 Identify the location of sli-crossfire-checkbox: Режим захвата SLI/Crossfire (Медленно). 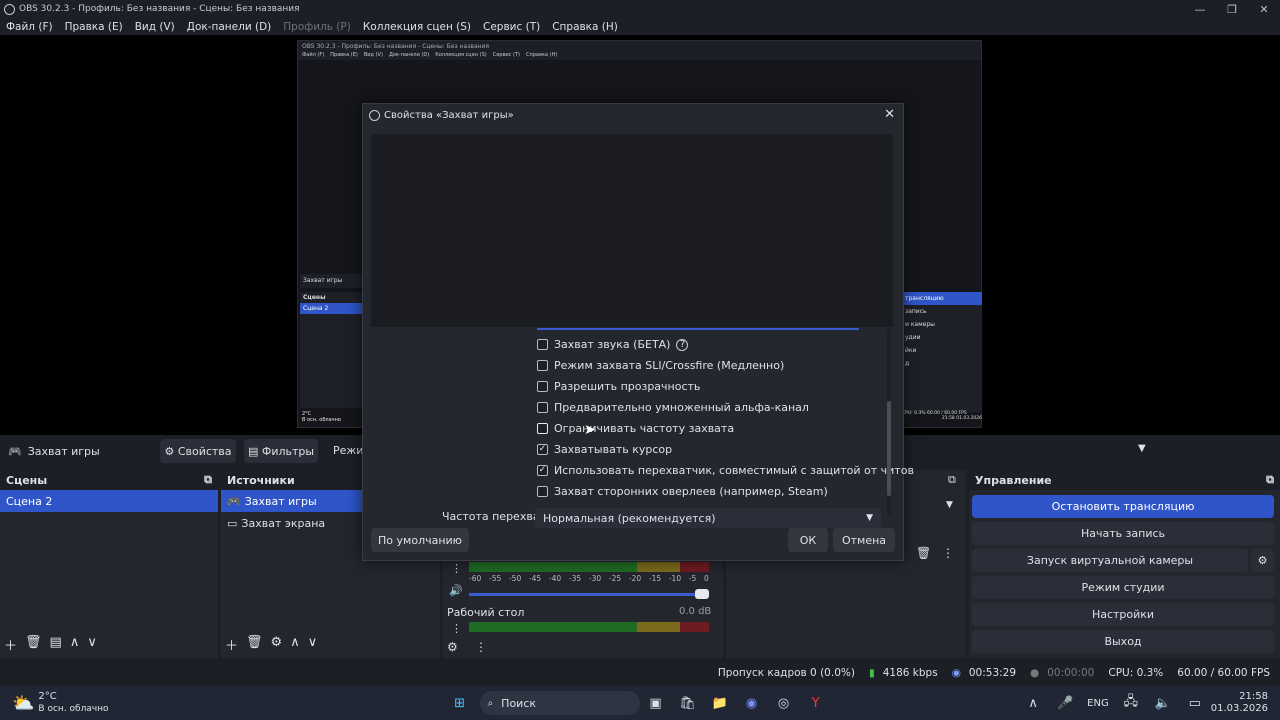
(660, 365).